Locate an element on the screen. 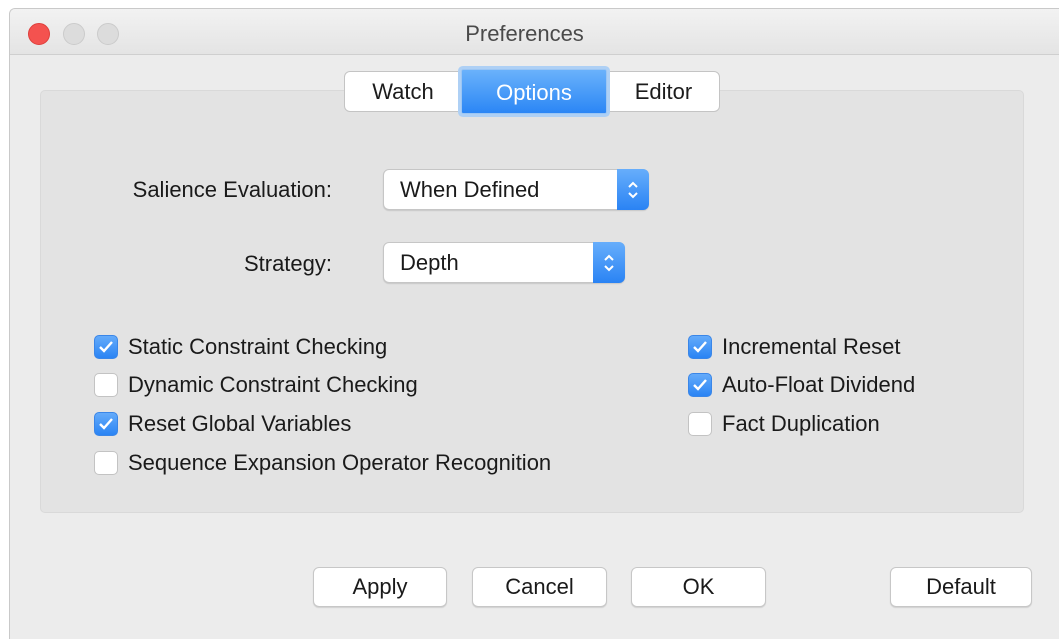  salience-evaluation-select: When Defined is located at coordinates (516, 189).